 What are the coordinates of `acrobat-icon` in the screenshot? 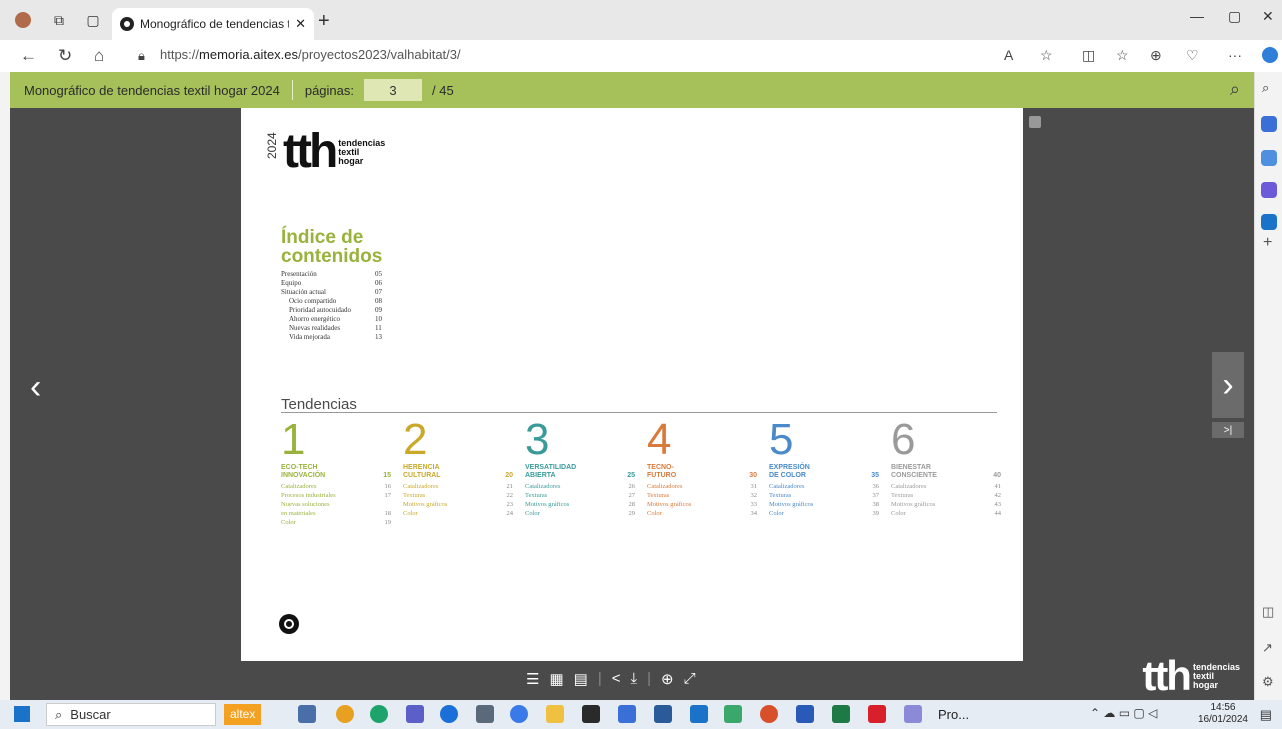 It's located at (877, 714).